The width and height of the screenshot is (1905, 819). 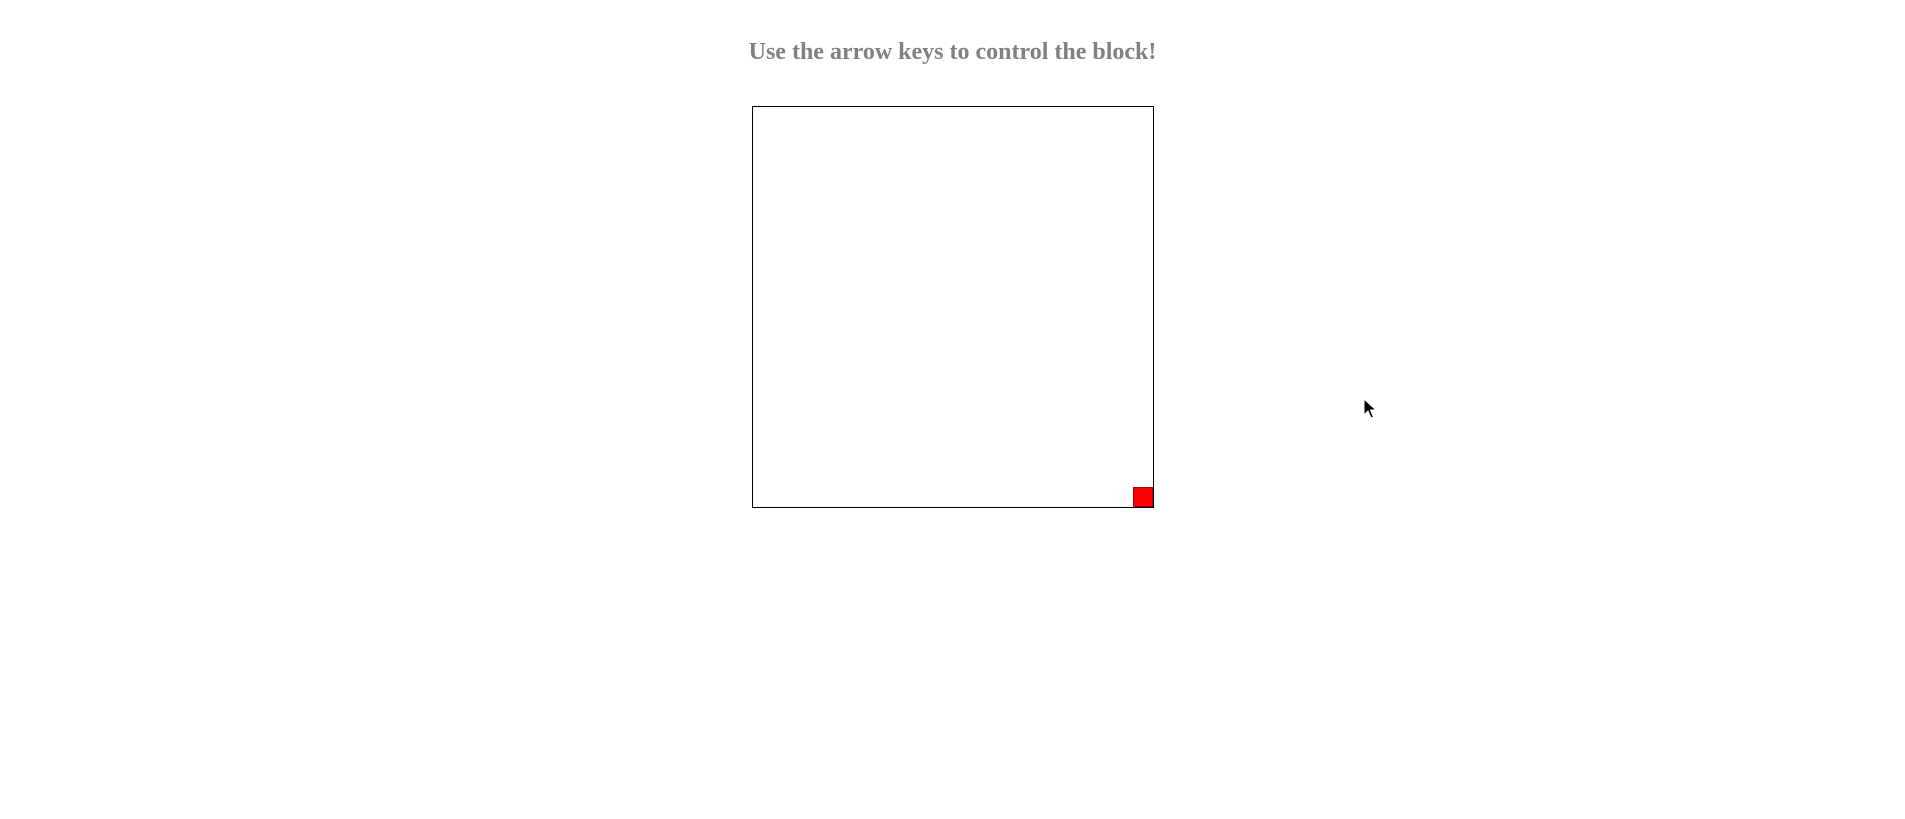 I want to click on instruction-heading: Use the arrow keys to control the block!, so click(x=952, y=52).